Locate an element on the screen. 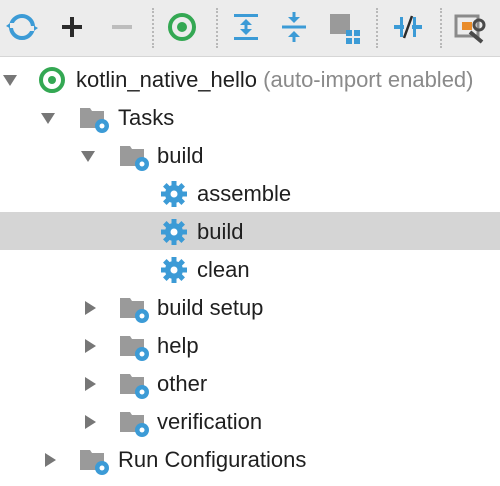  run-configurations-label: Run Configurations is located at coordinates (212, 459).